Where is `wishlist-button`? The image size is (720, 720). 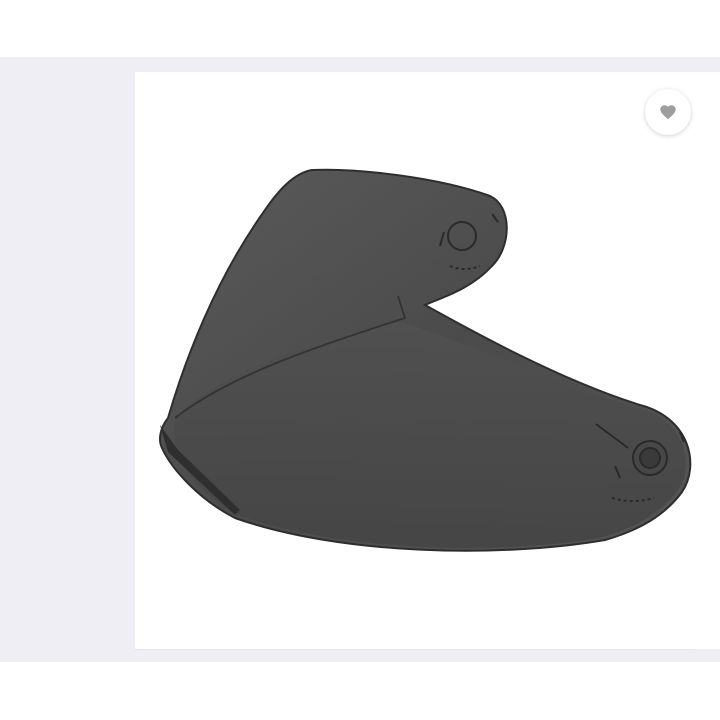 wishlist-button is located at coordinates (668, 112).